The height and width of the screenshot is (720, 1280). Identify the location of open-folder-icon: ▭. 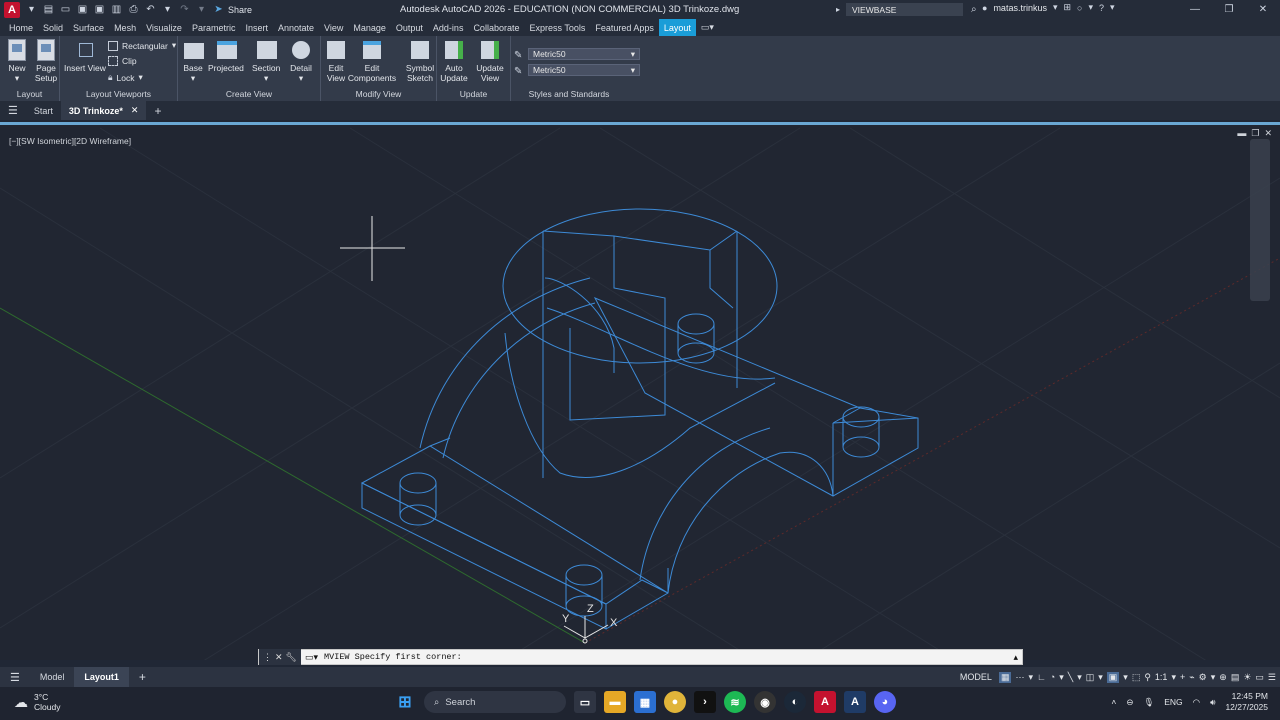
(65, 9).